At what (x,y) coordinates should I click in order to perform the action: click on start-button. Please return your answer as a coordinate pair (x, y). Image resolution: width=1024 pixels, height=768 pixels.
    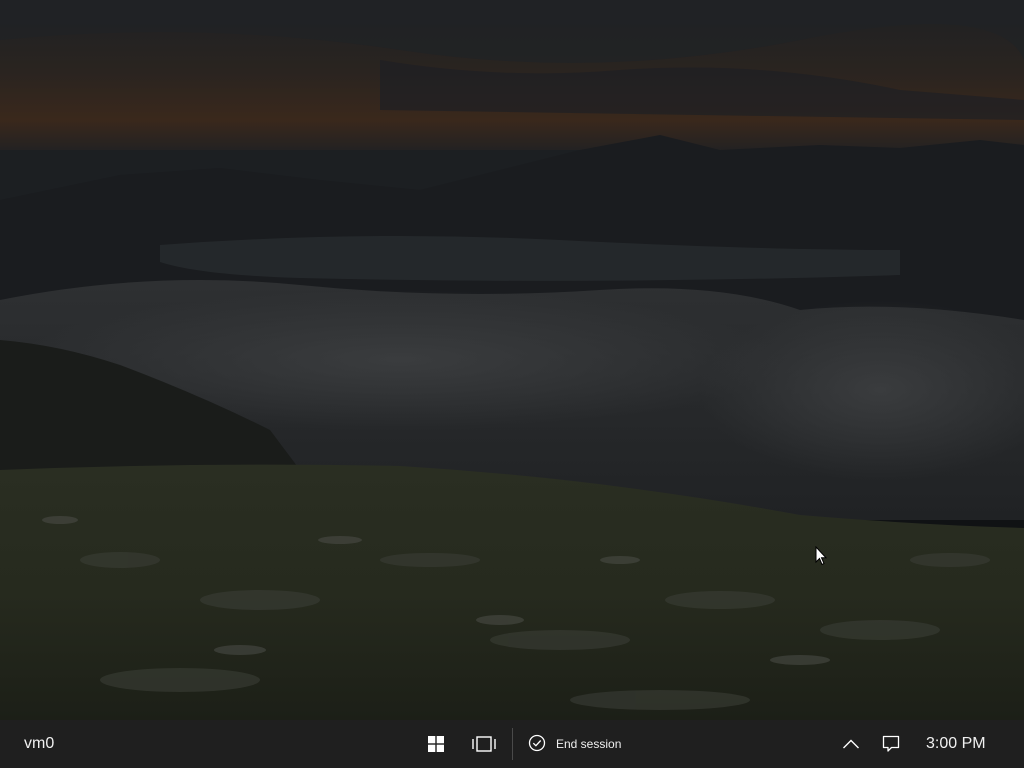
    Looking at the image, I should click on (436, 744).